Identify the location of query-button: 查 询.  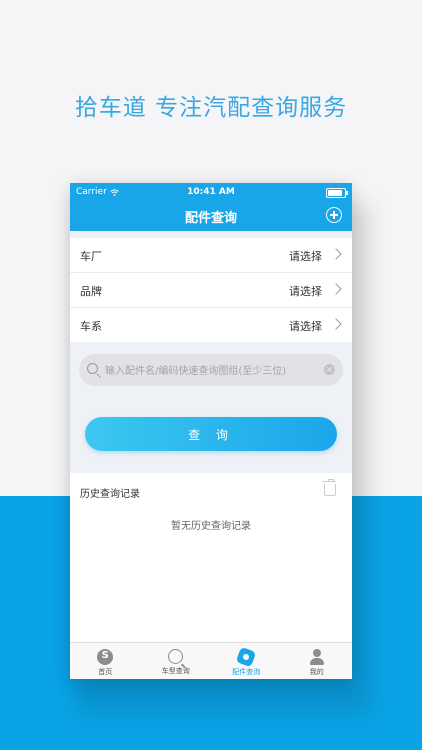
(211, 434).